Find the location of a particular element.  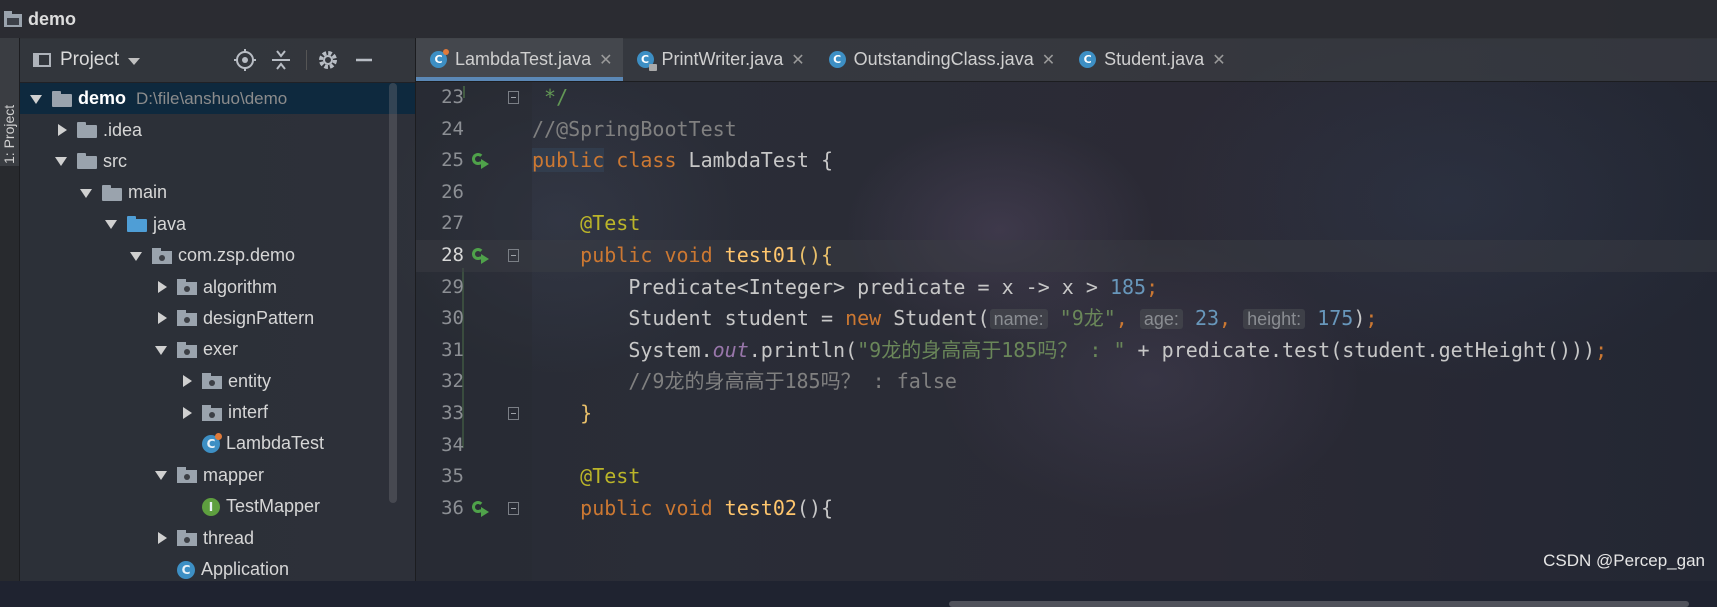

tree-item: com.zsp.demo is located at coordinates (217, 255).